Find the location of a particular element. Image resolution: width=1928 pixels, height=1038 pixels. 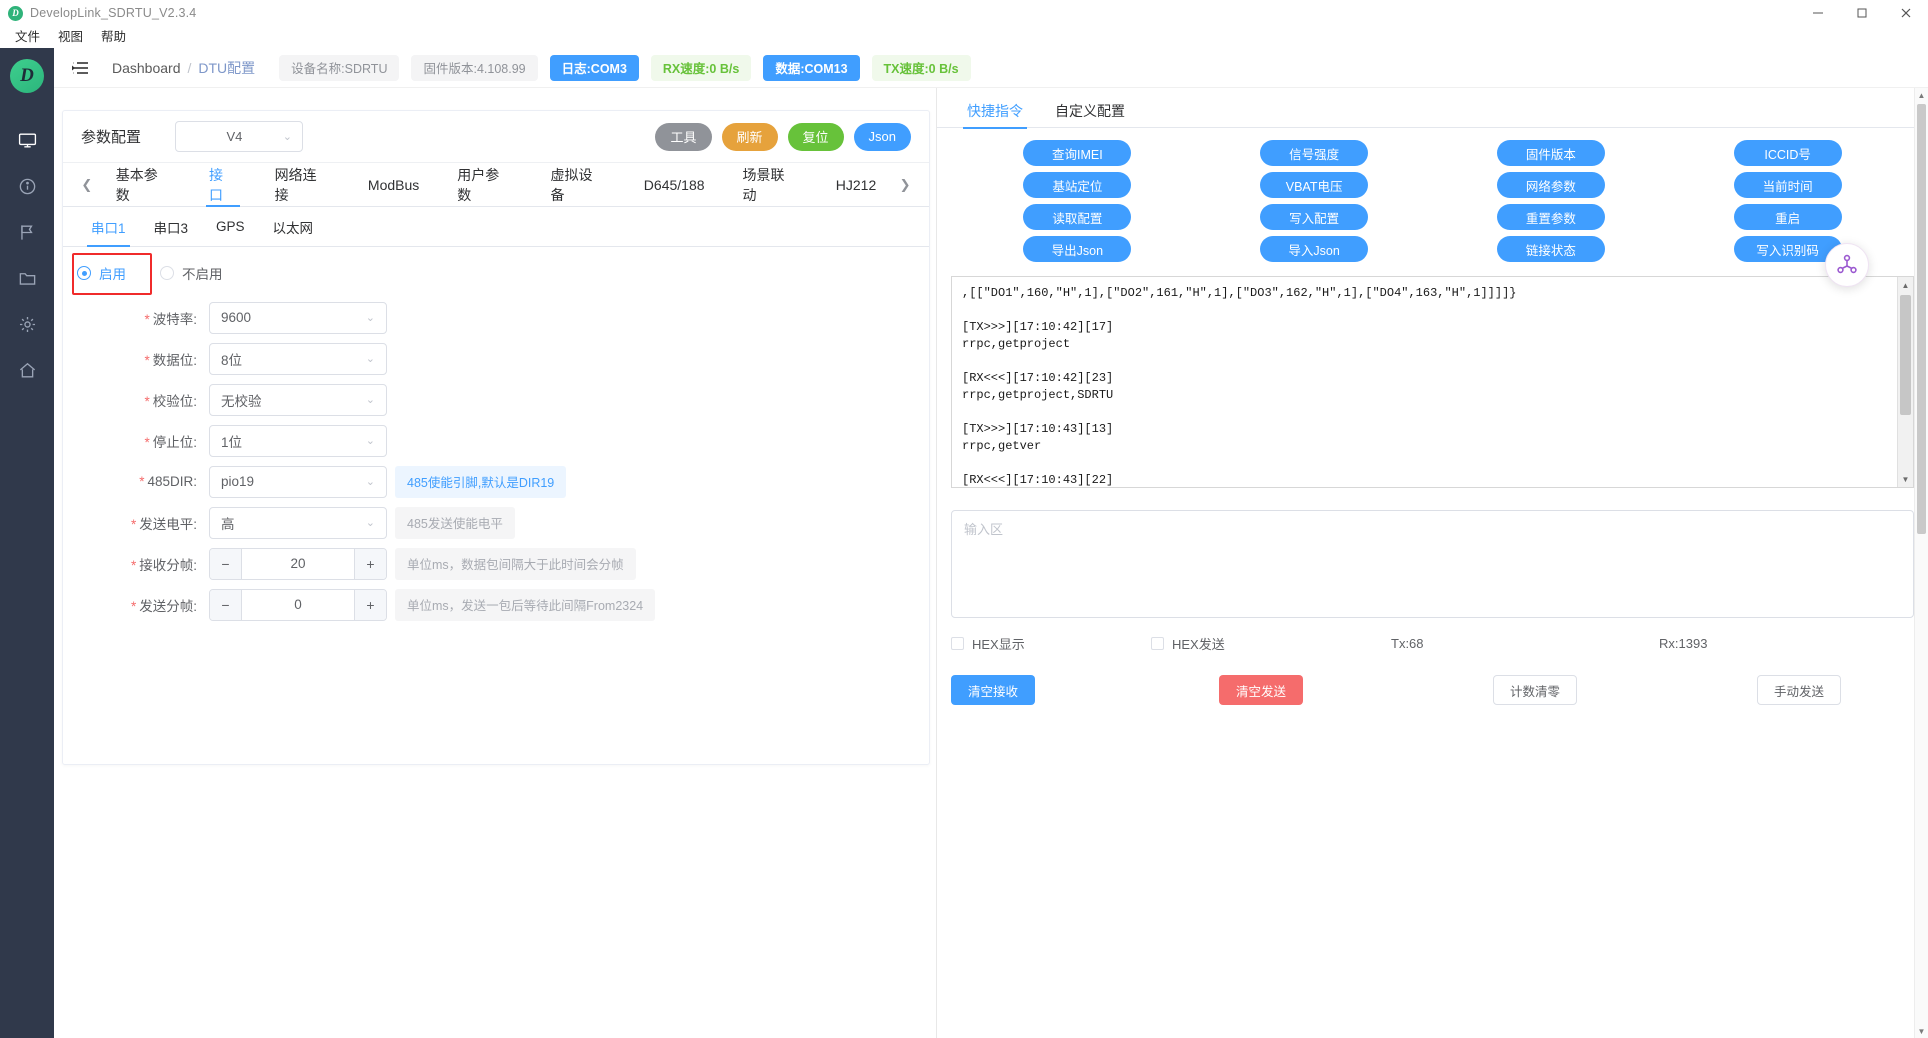

breadcrumb-current: DTU配置 is located at coordinates (226, 68).